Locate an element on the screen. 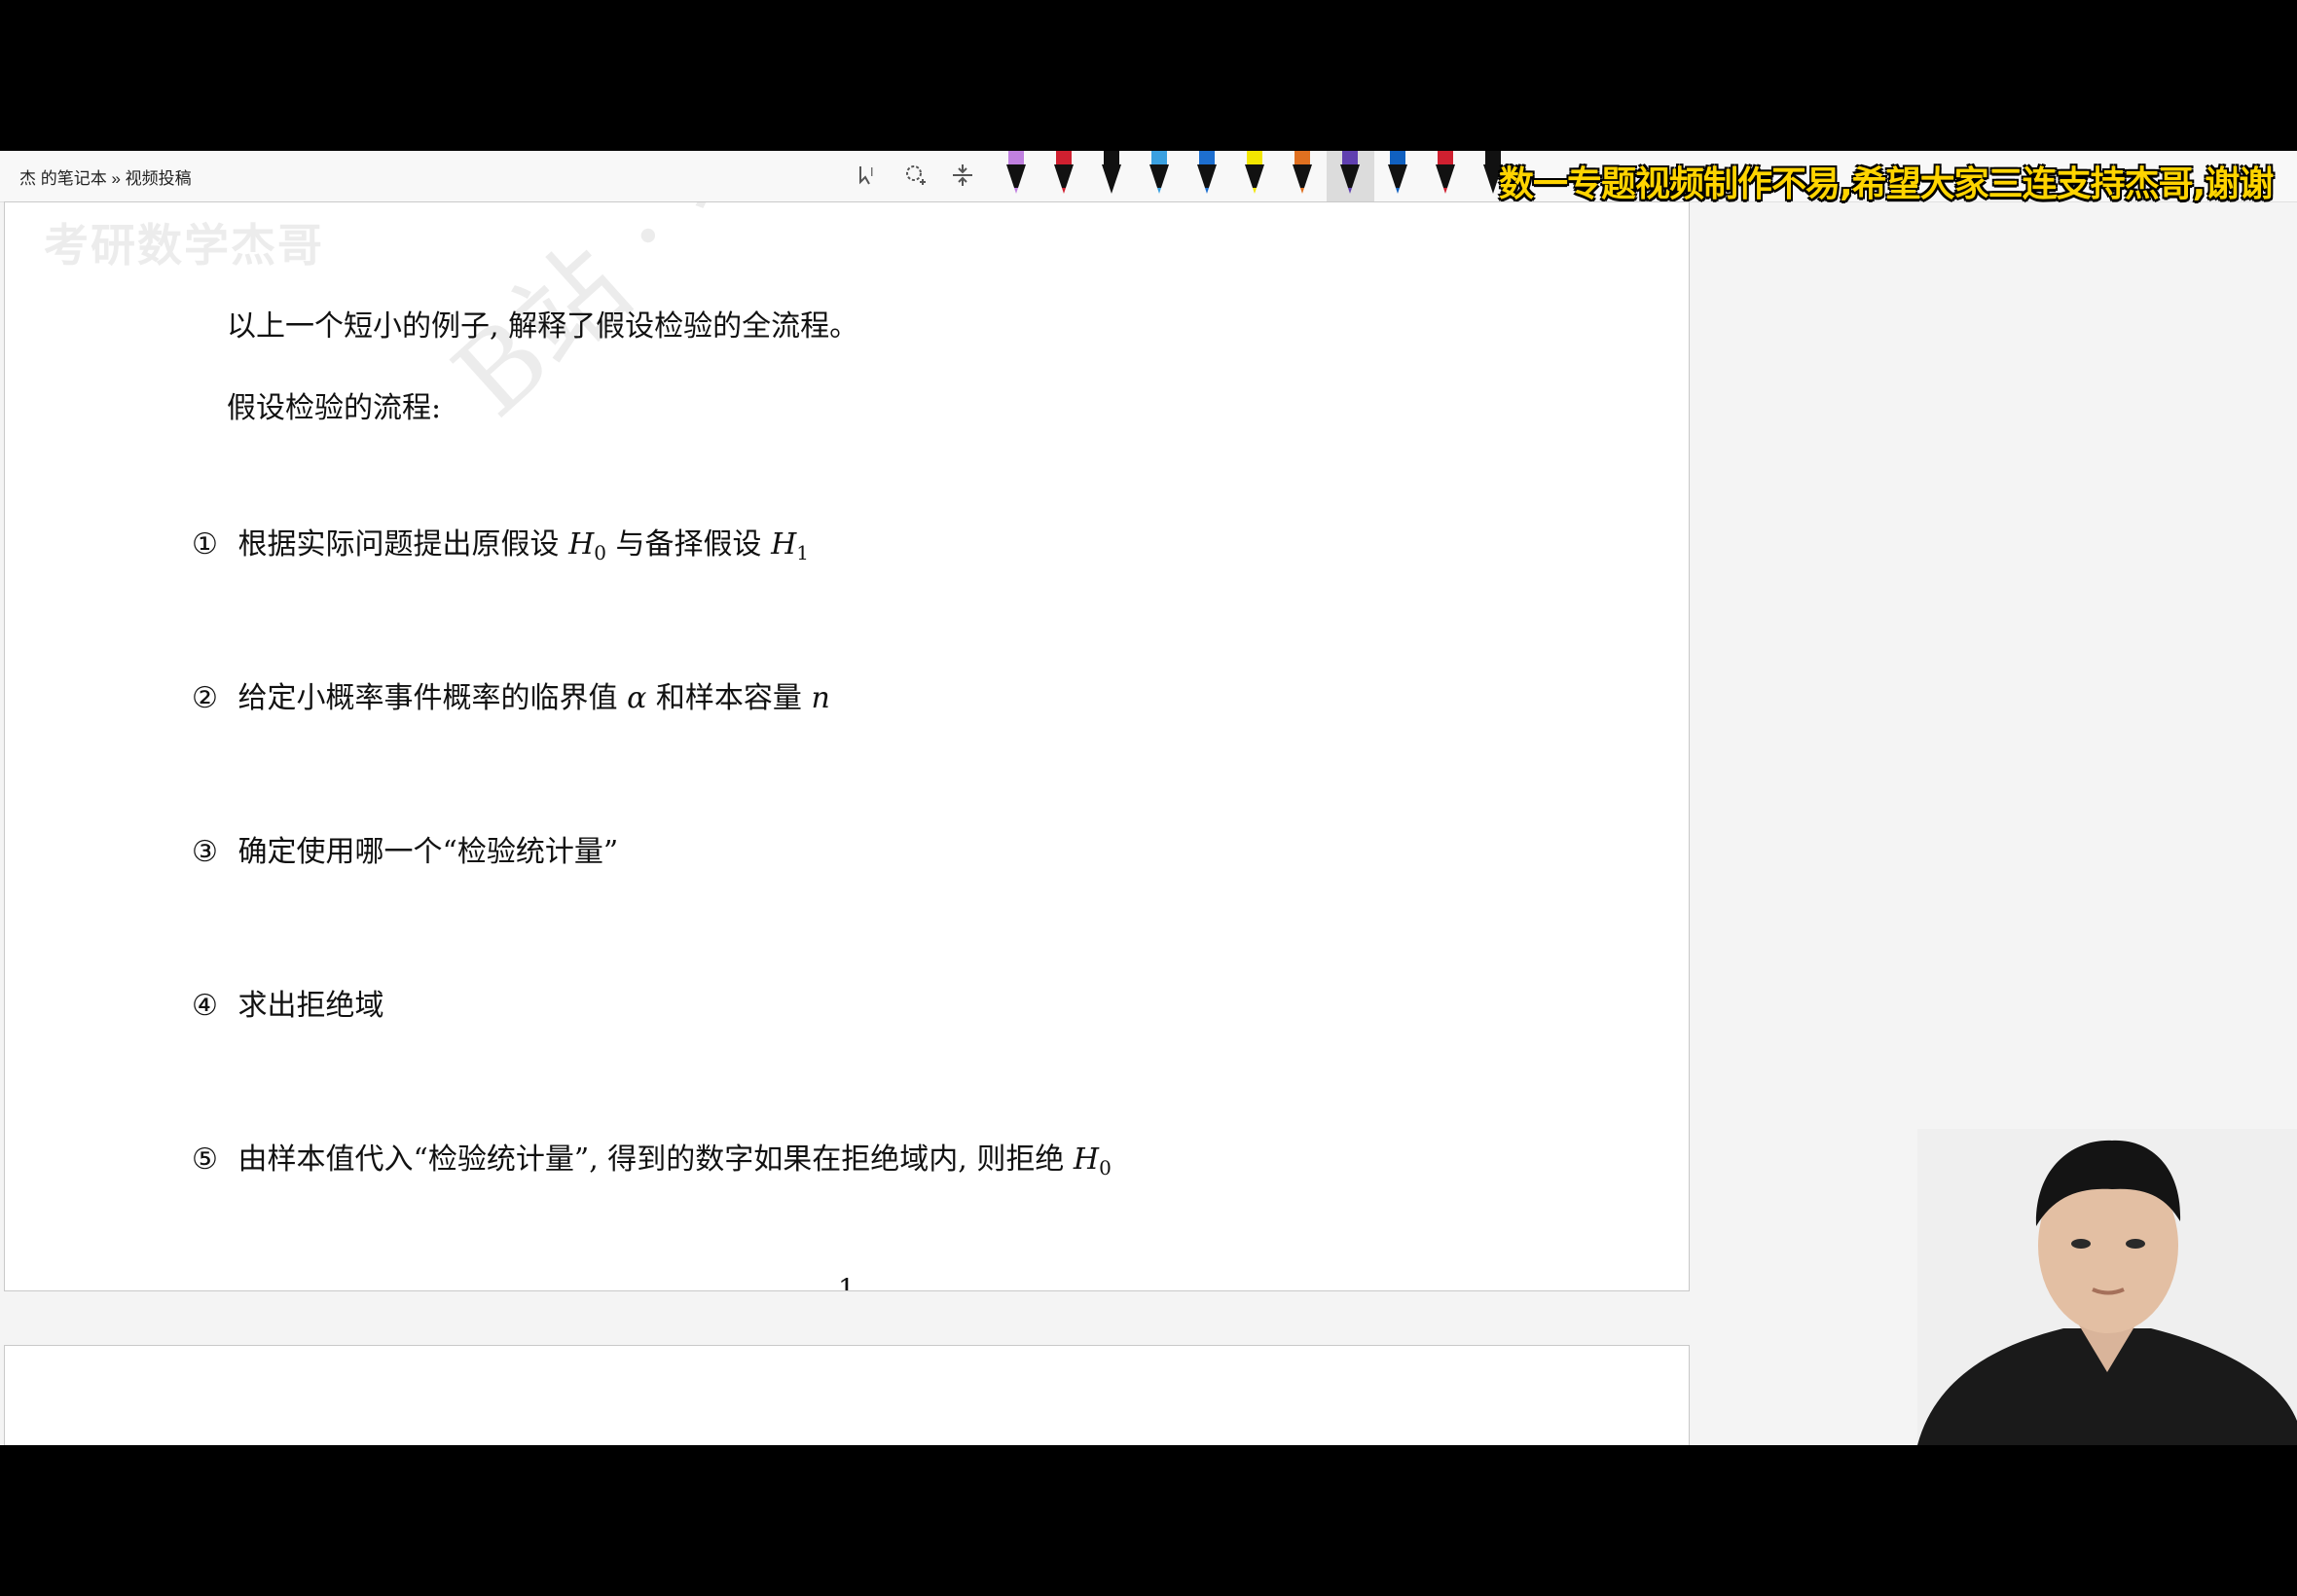 This screenshot has width=2297, height=1596. page-number: 1 is located at coordinates (847, 1282).